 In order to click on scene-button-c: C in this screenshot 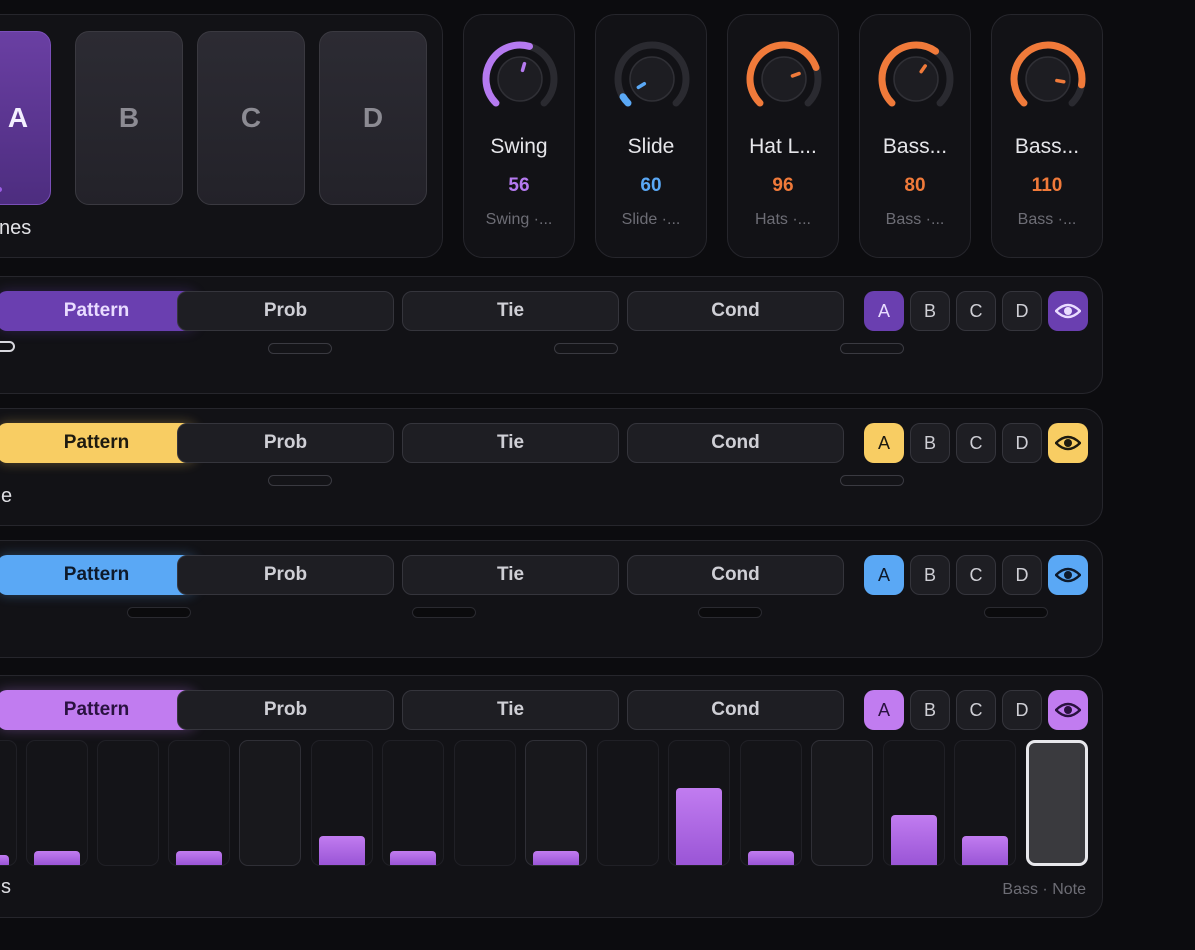, I will do `click(251, 118)`.